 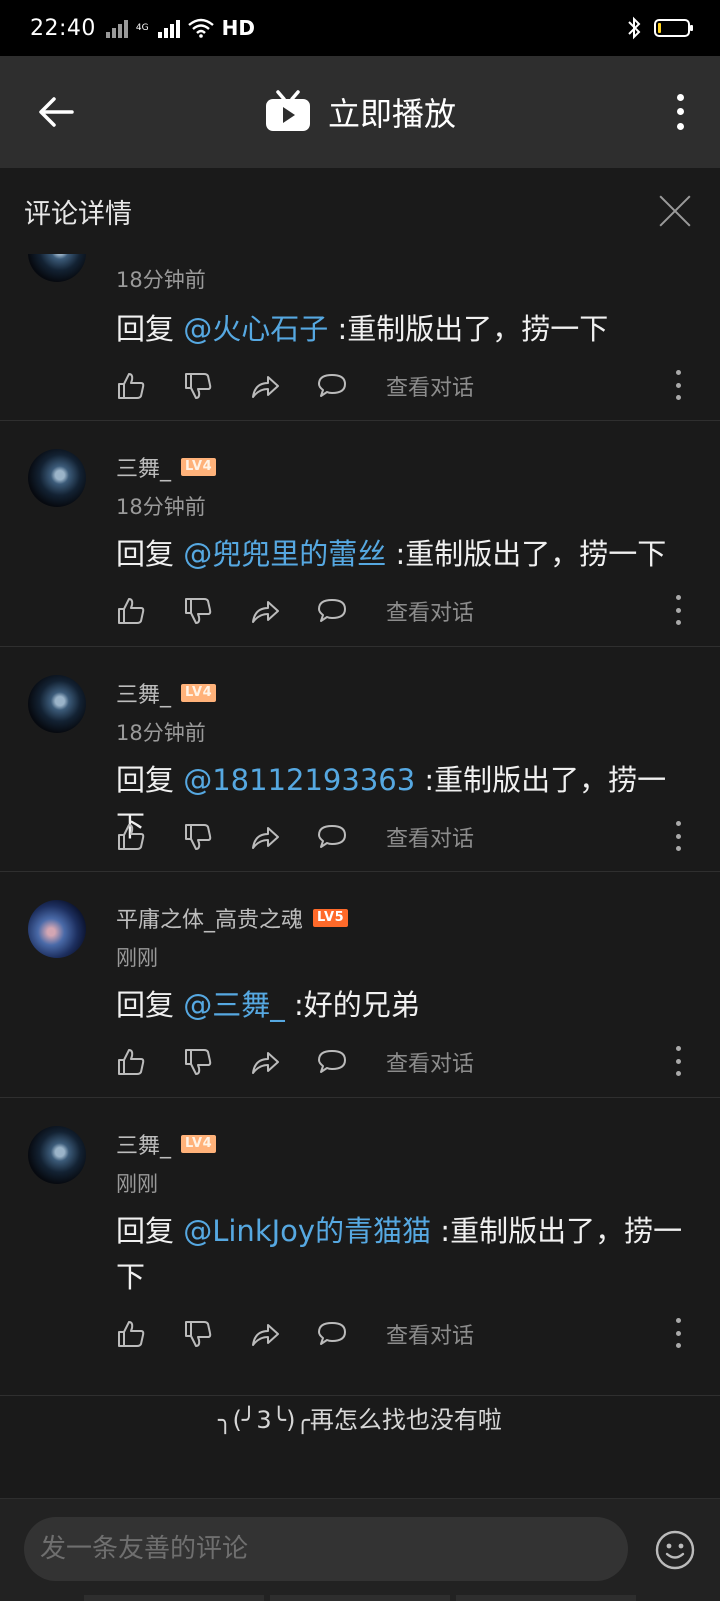 I want to click on comment-input-bar, so click(x=360, y=1549).